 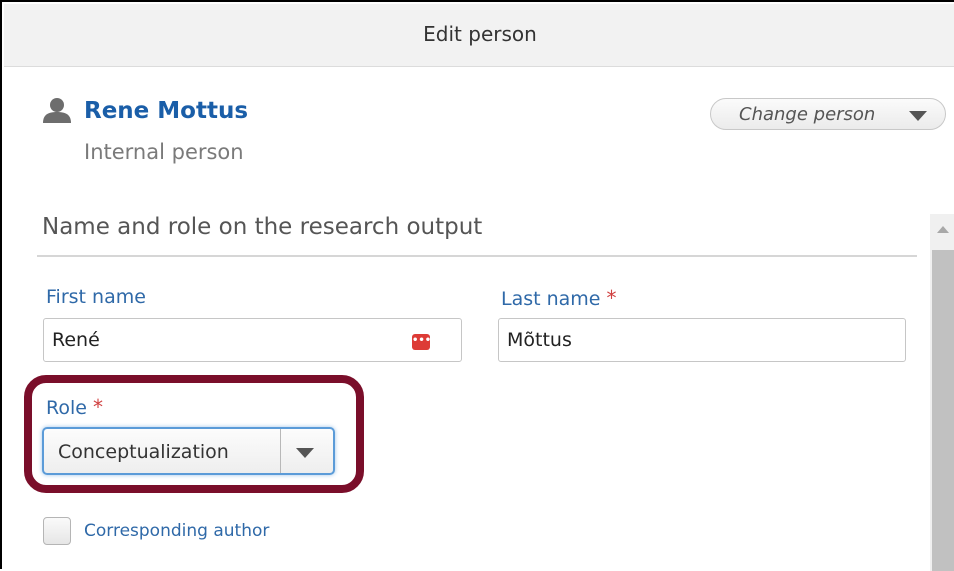 I want to click on first-name-value: René, so click(x=76, y=340).